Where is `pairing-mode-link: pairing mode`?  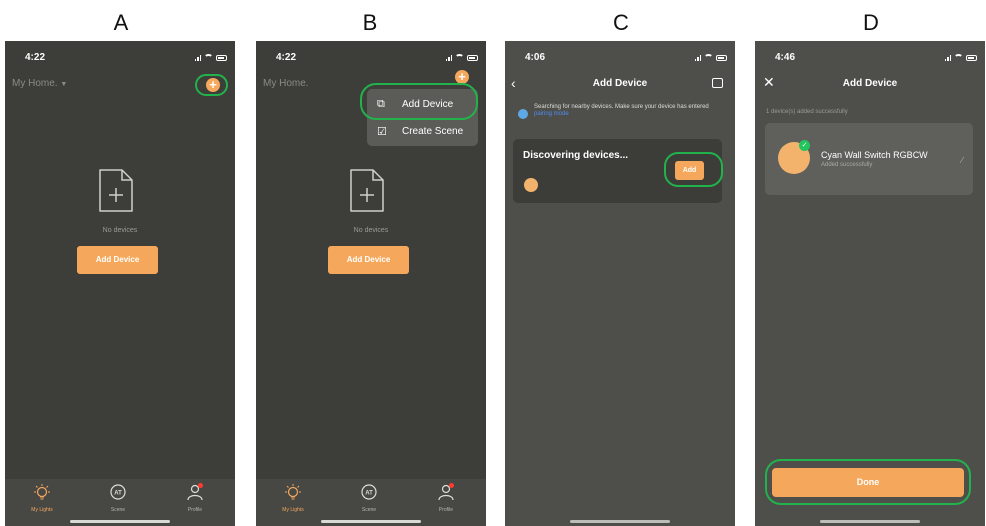 pairing-mode-link: pairing mode is located at coordinates (551, 114).